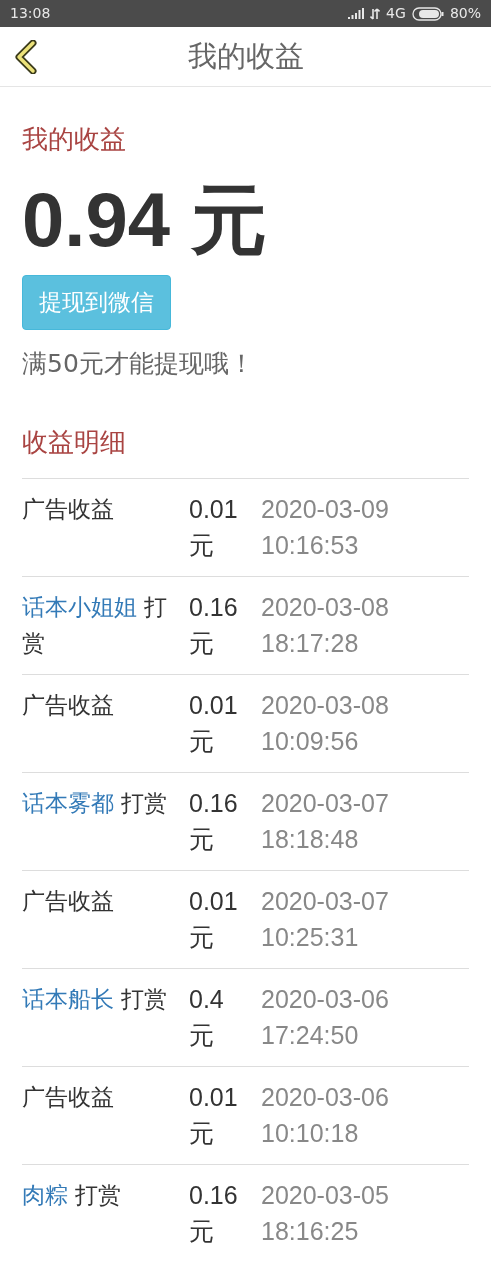  What do you see at coordinates (45, 1195) in the screenshot?
I see `sender-link: 肉粽` at bounding box center [45, 1195].